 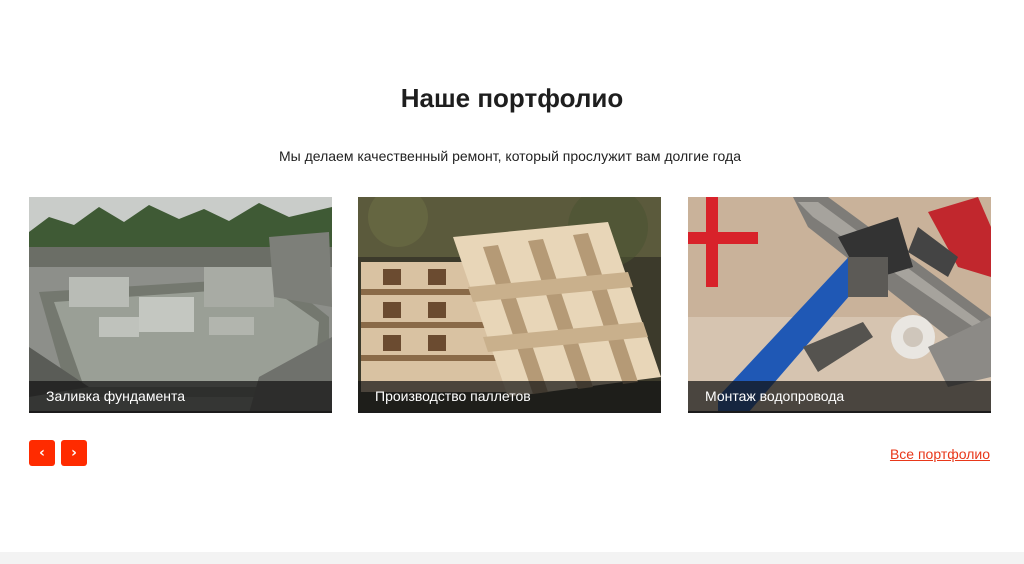 What do you see at coordinates (839, 305) in the screenshot?
I see `portfolio-card-plumbing: Монтаж водопровода` at bounding box center [839, 305].